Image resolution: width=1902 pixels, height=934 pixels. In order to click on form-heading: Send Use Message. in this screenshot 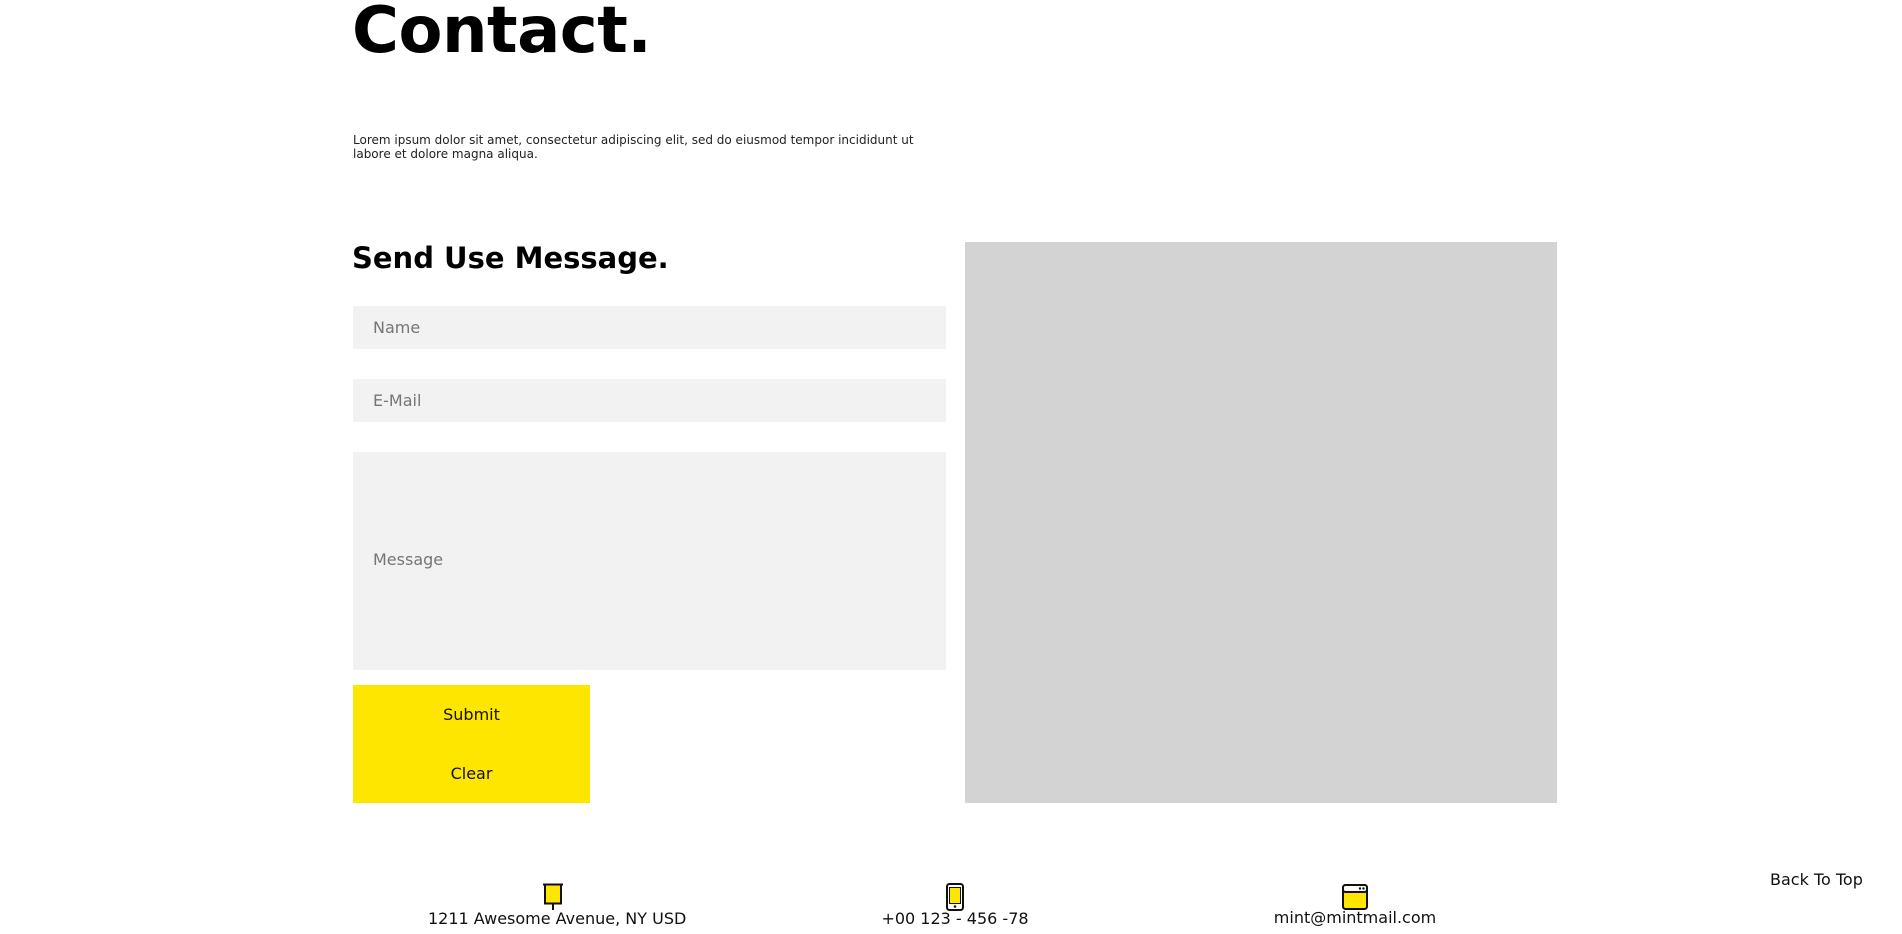, I will do `click(510, 258)`.